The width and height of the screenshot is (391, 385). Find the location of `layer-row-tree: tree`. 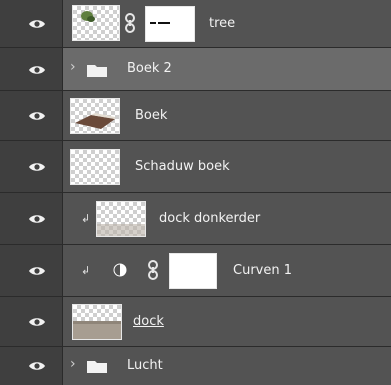

layer-row-tree: tree is located at coordinates (195, 24).